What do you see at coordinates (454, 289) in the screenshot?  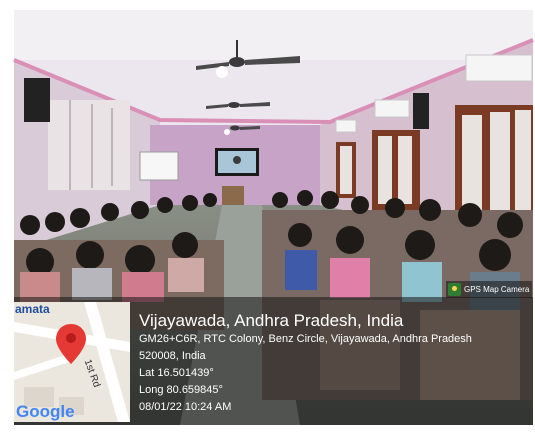 I see `gps-map-camera-icon` at bounding box center [454, 289].